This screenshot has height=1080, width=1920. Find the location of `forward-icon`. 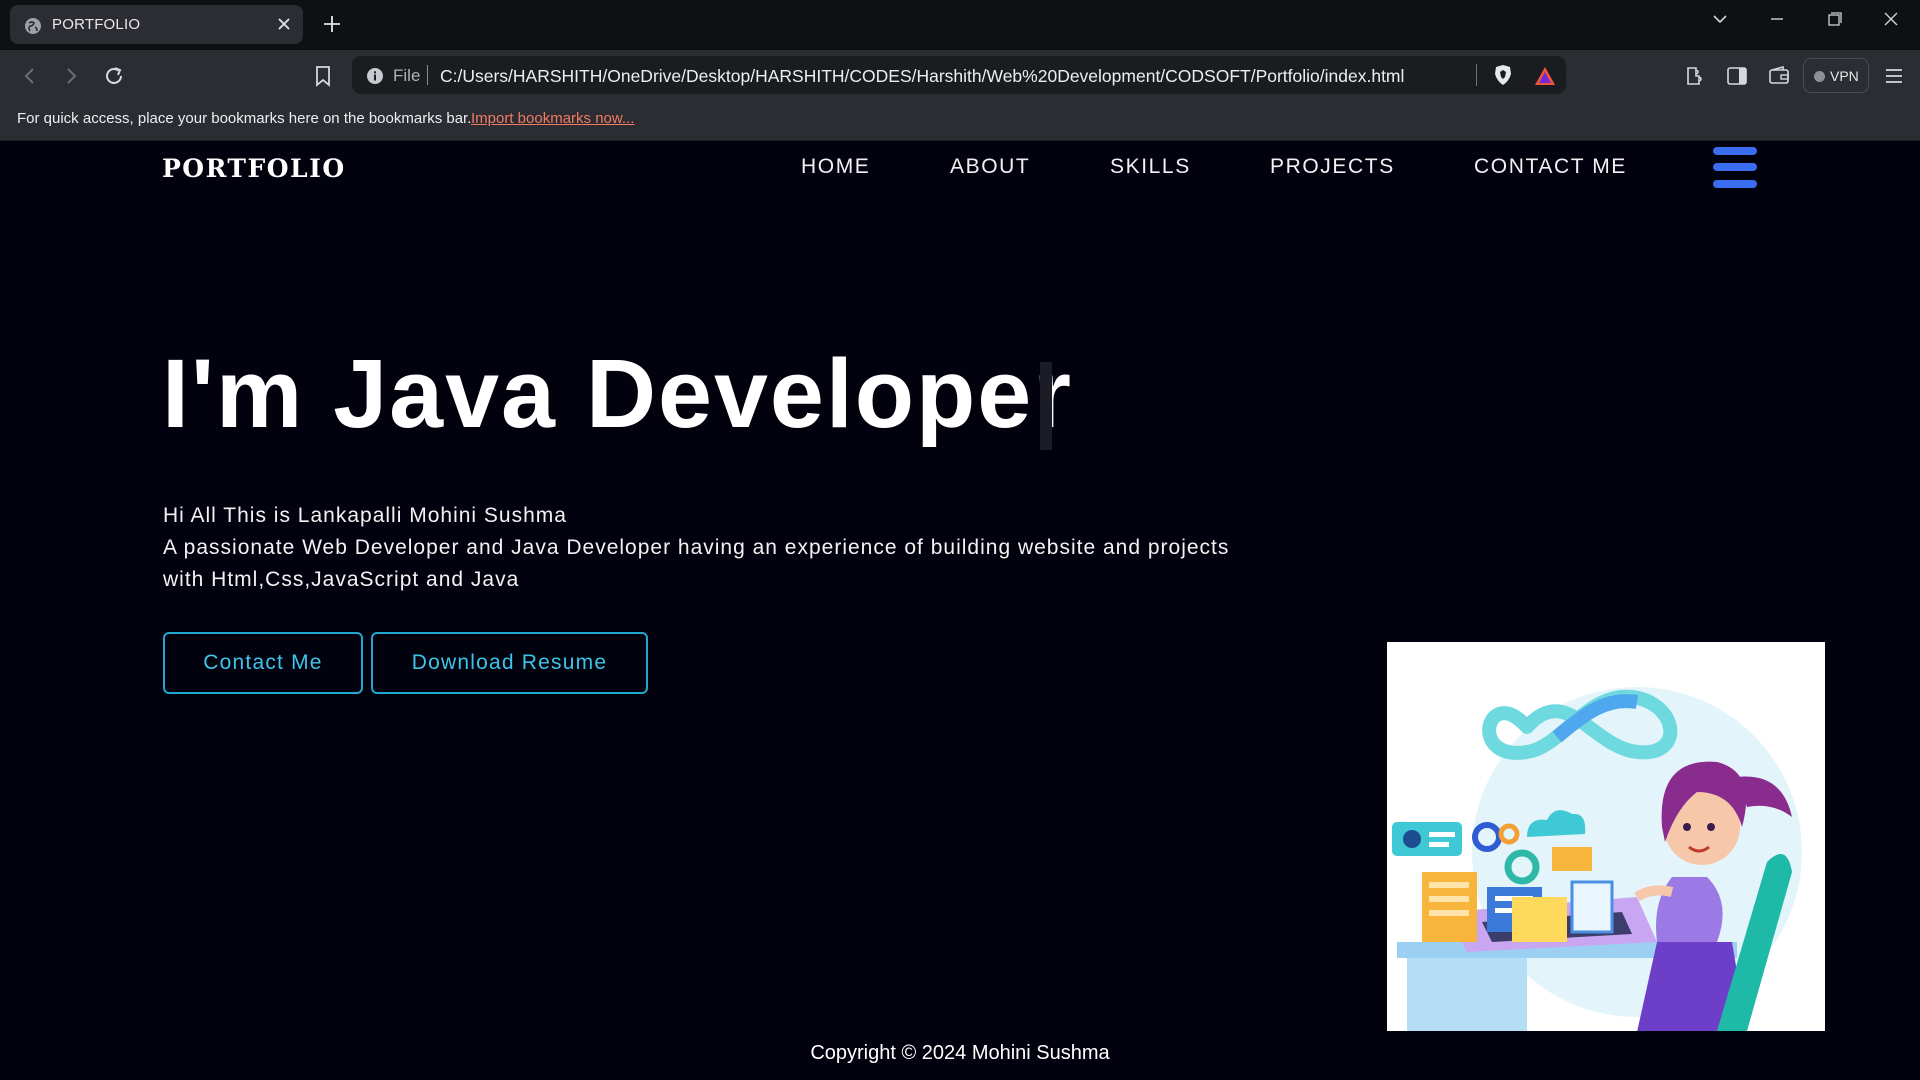

forward-icon is located at coordinates (71, 76).